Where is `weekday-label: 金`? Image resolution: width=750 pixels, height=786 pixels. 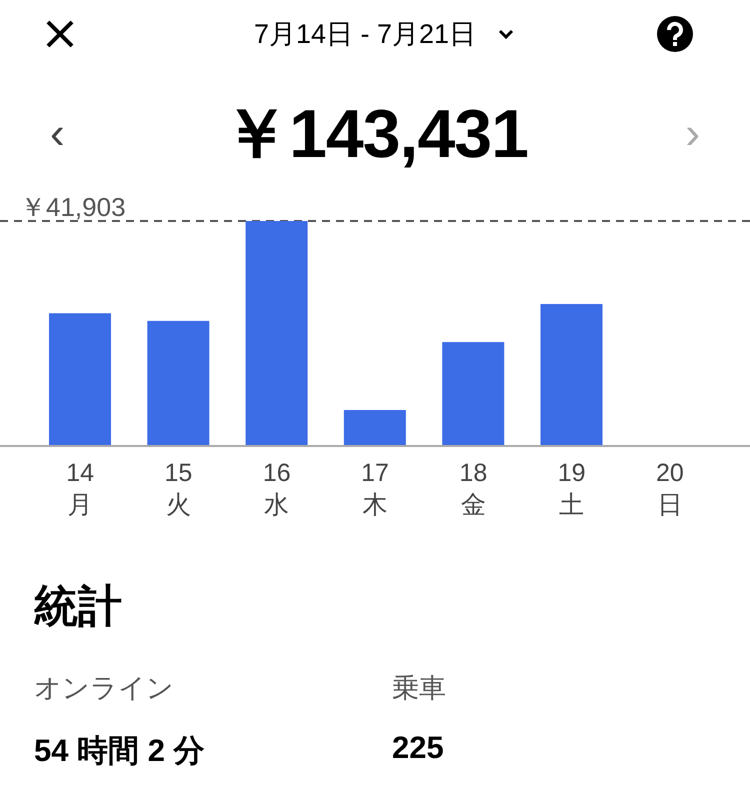 weekday-label: 金 is located at coordinates (473, 505).